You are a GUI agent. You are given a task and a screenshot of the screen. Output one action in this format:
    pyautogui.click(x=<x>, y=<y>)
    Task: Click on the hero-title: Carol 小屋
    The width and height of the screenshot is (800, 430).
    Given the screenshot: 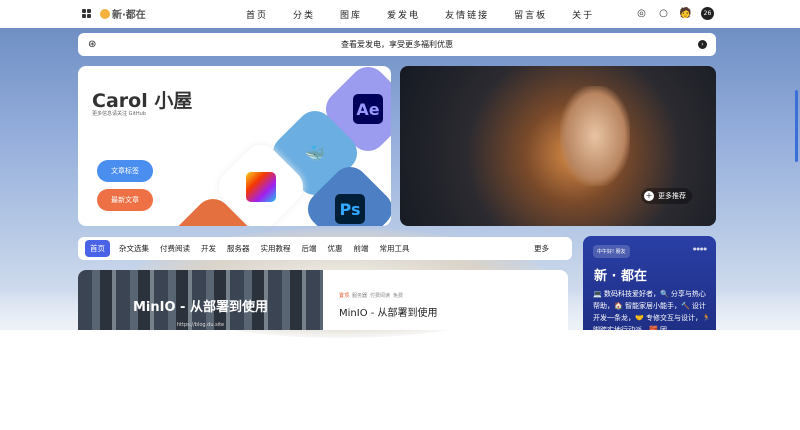 What is the action you would take?
    pyautogui.click(x=142, y=101)
    